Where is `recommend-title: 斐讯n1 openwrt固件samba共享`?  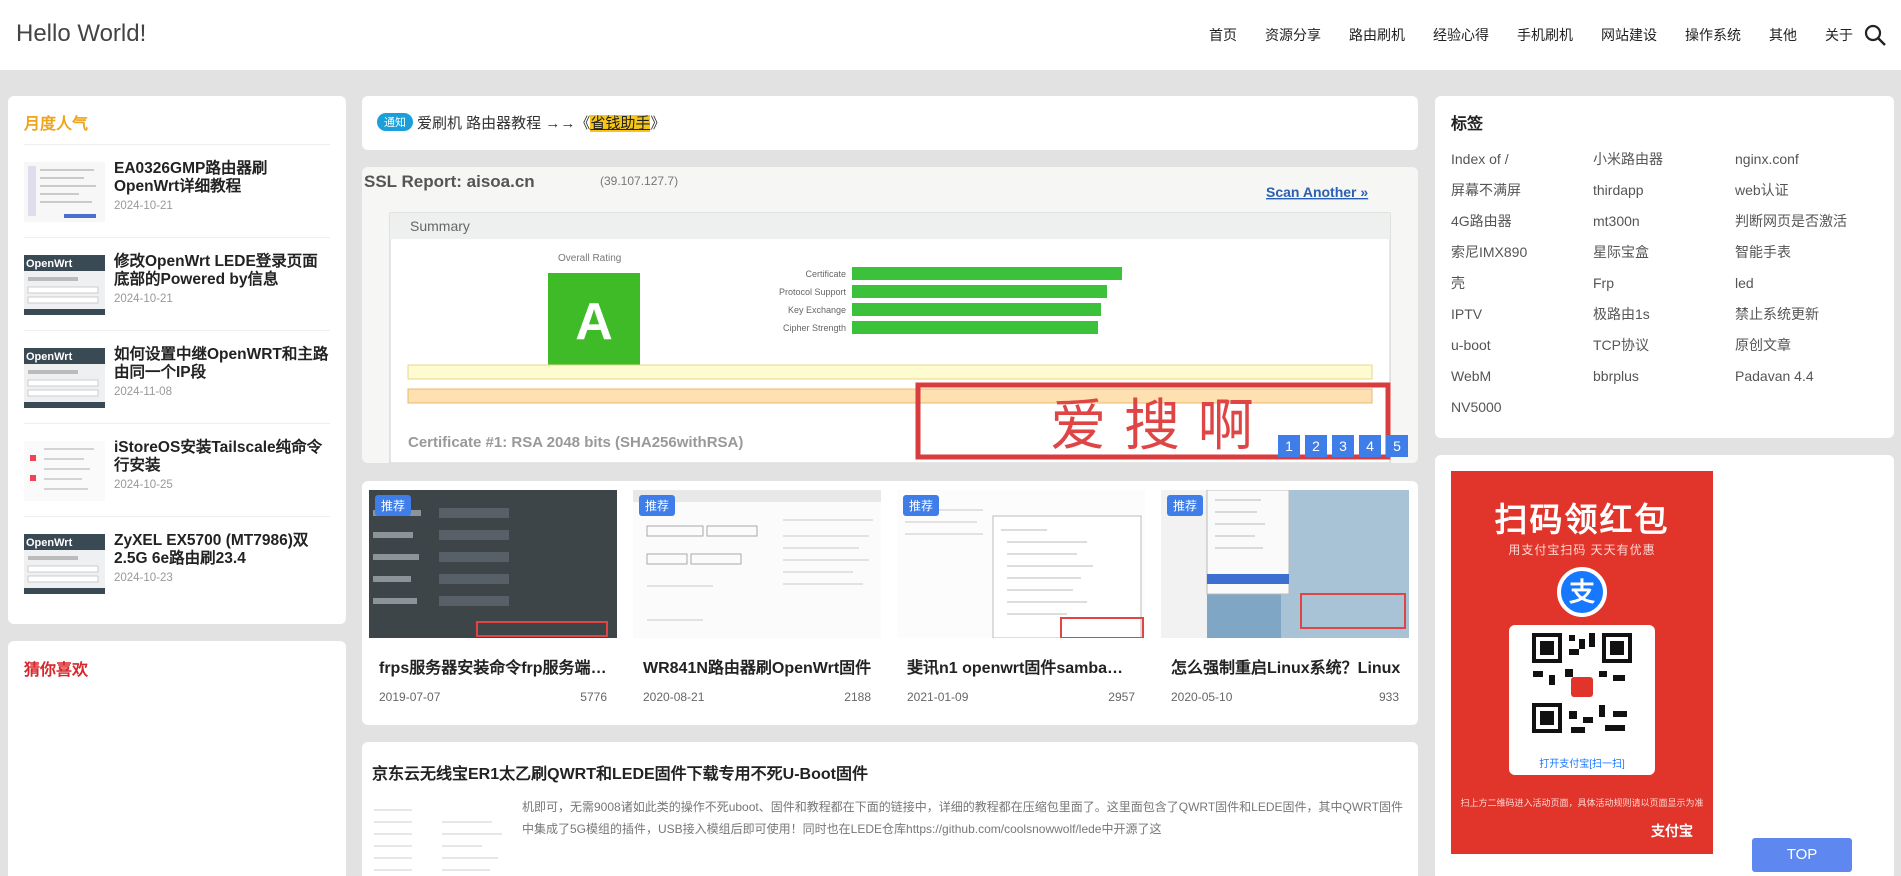
recommend-title: 斐讯n1 openwrt固件samba共享 is located at coordinates (1022, 666).